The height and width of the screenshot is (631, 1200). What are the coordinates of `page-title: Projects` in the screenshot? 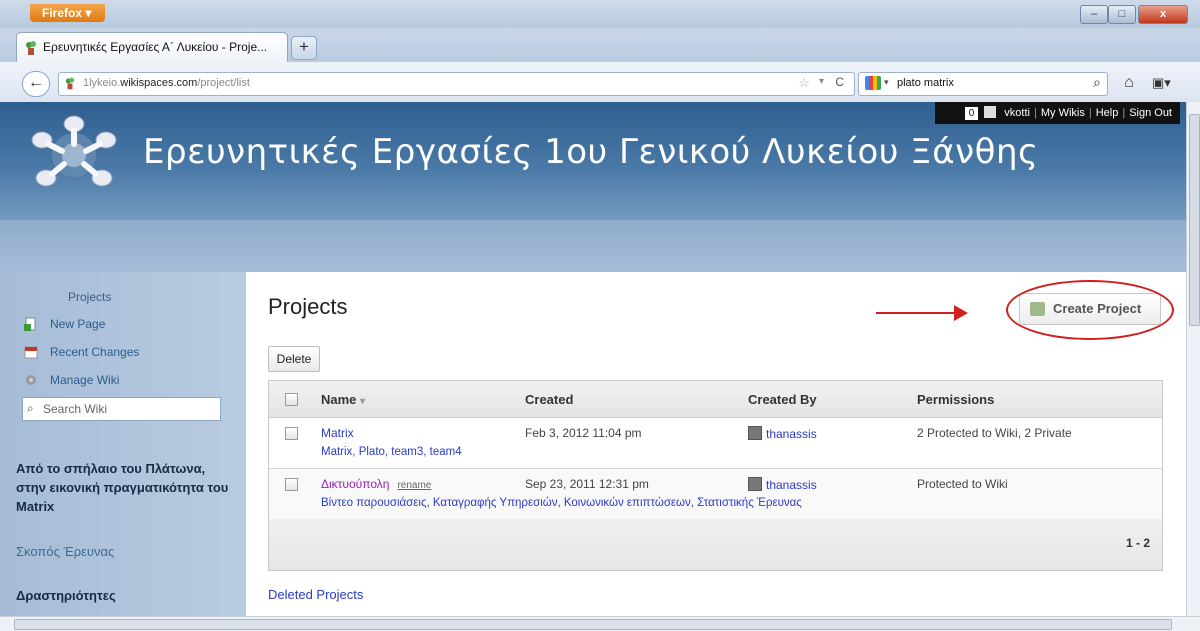 It's located at (308, 306).